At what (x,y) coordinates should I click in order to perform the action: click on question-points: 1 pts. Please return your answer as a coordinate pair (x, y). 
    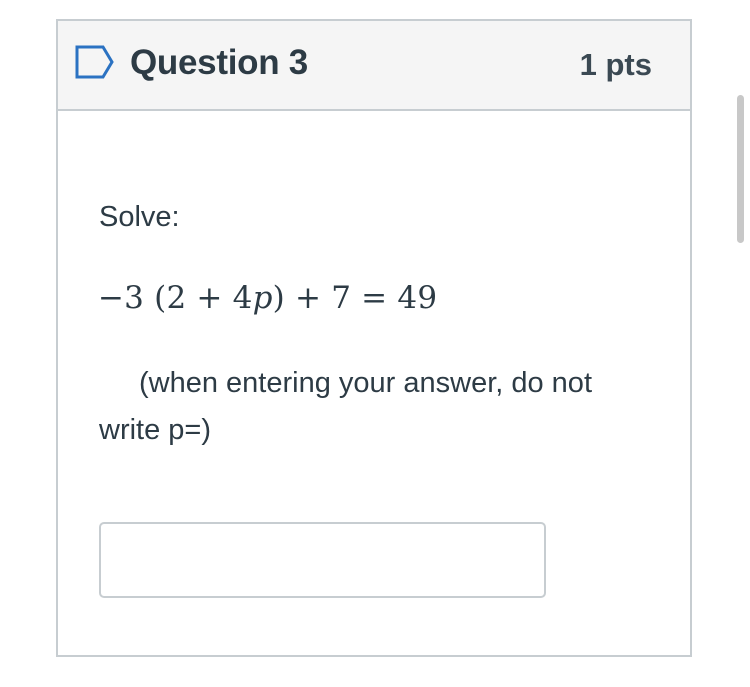
    Looking at the image, I should click on (615, 64).